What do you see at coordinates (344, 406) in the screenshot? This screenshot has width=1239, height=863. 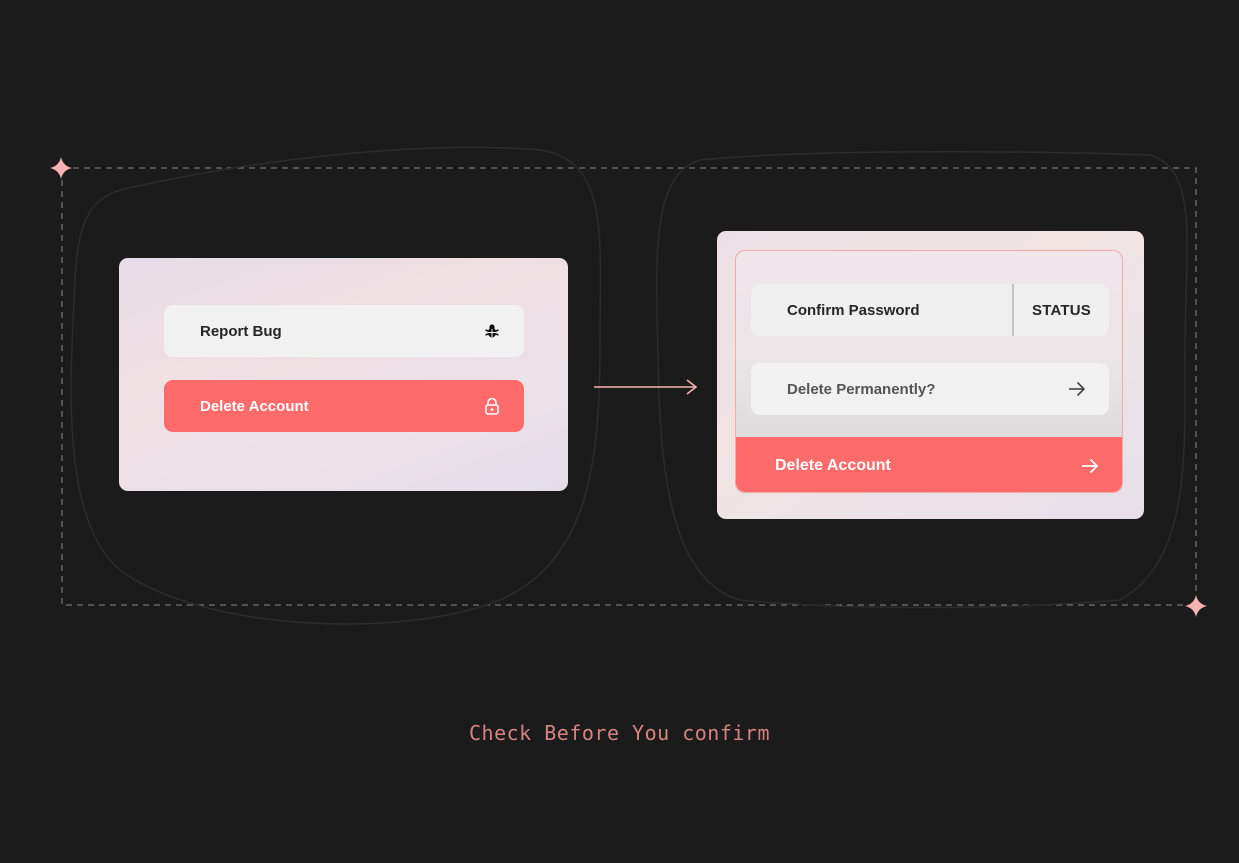 I see `delete-account-button: Delete Account` at bounding box center [344, 406].